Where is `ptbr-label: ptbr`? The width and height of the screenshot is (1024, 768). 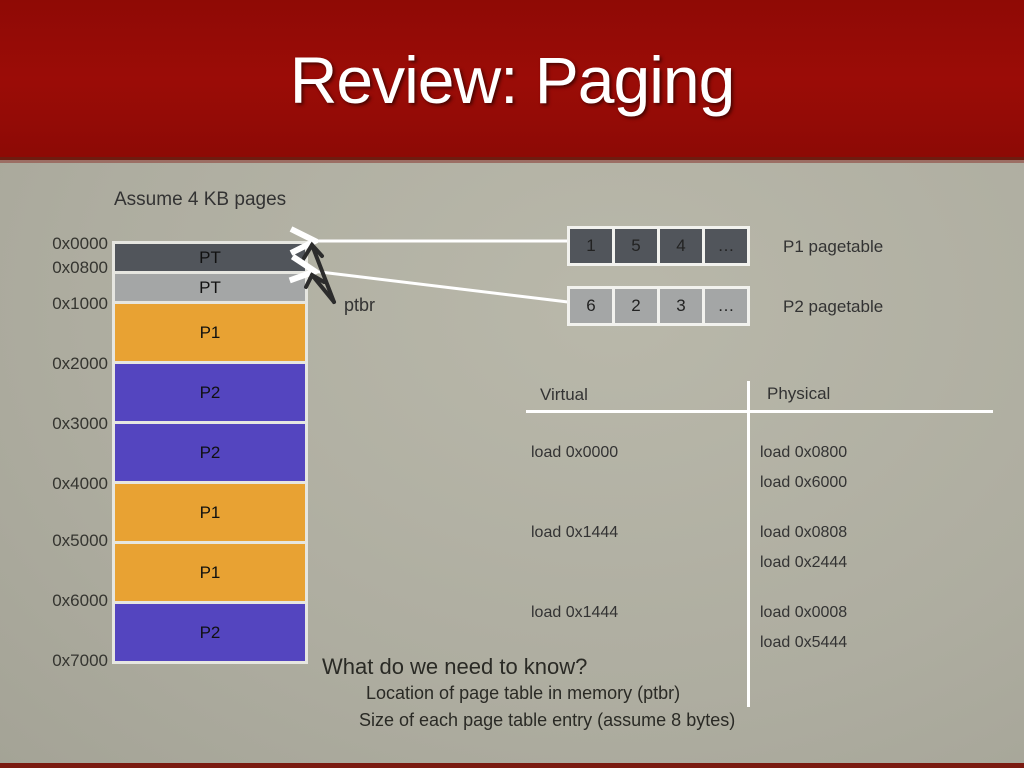
ptbr-label: ptbr is located at coordinates (360, 305).